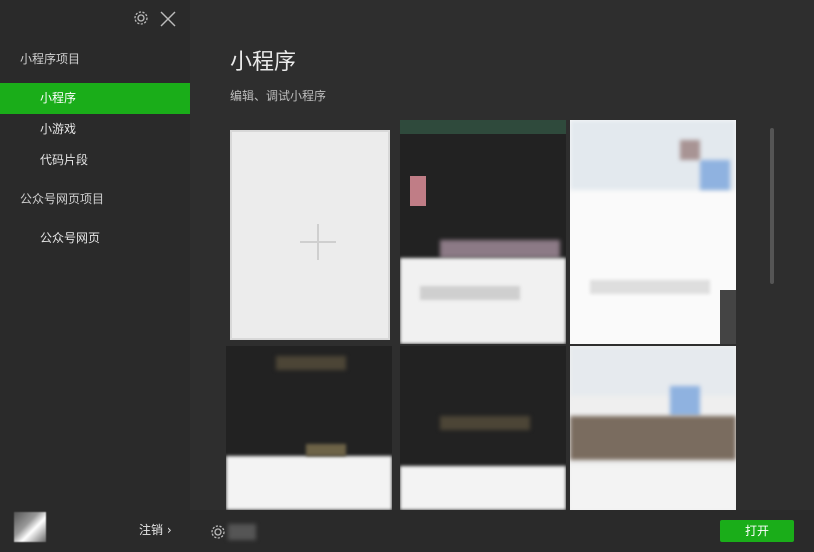  I want to click on blurred-content, so click(242, 532).